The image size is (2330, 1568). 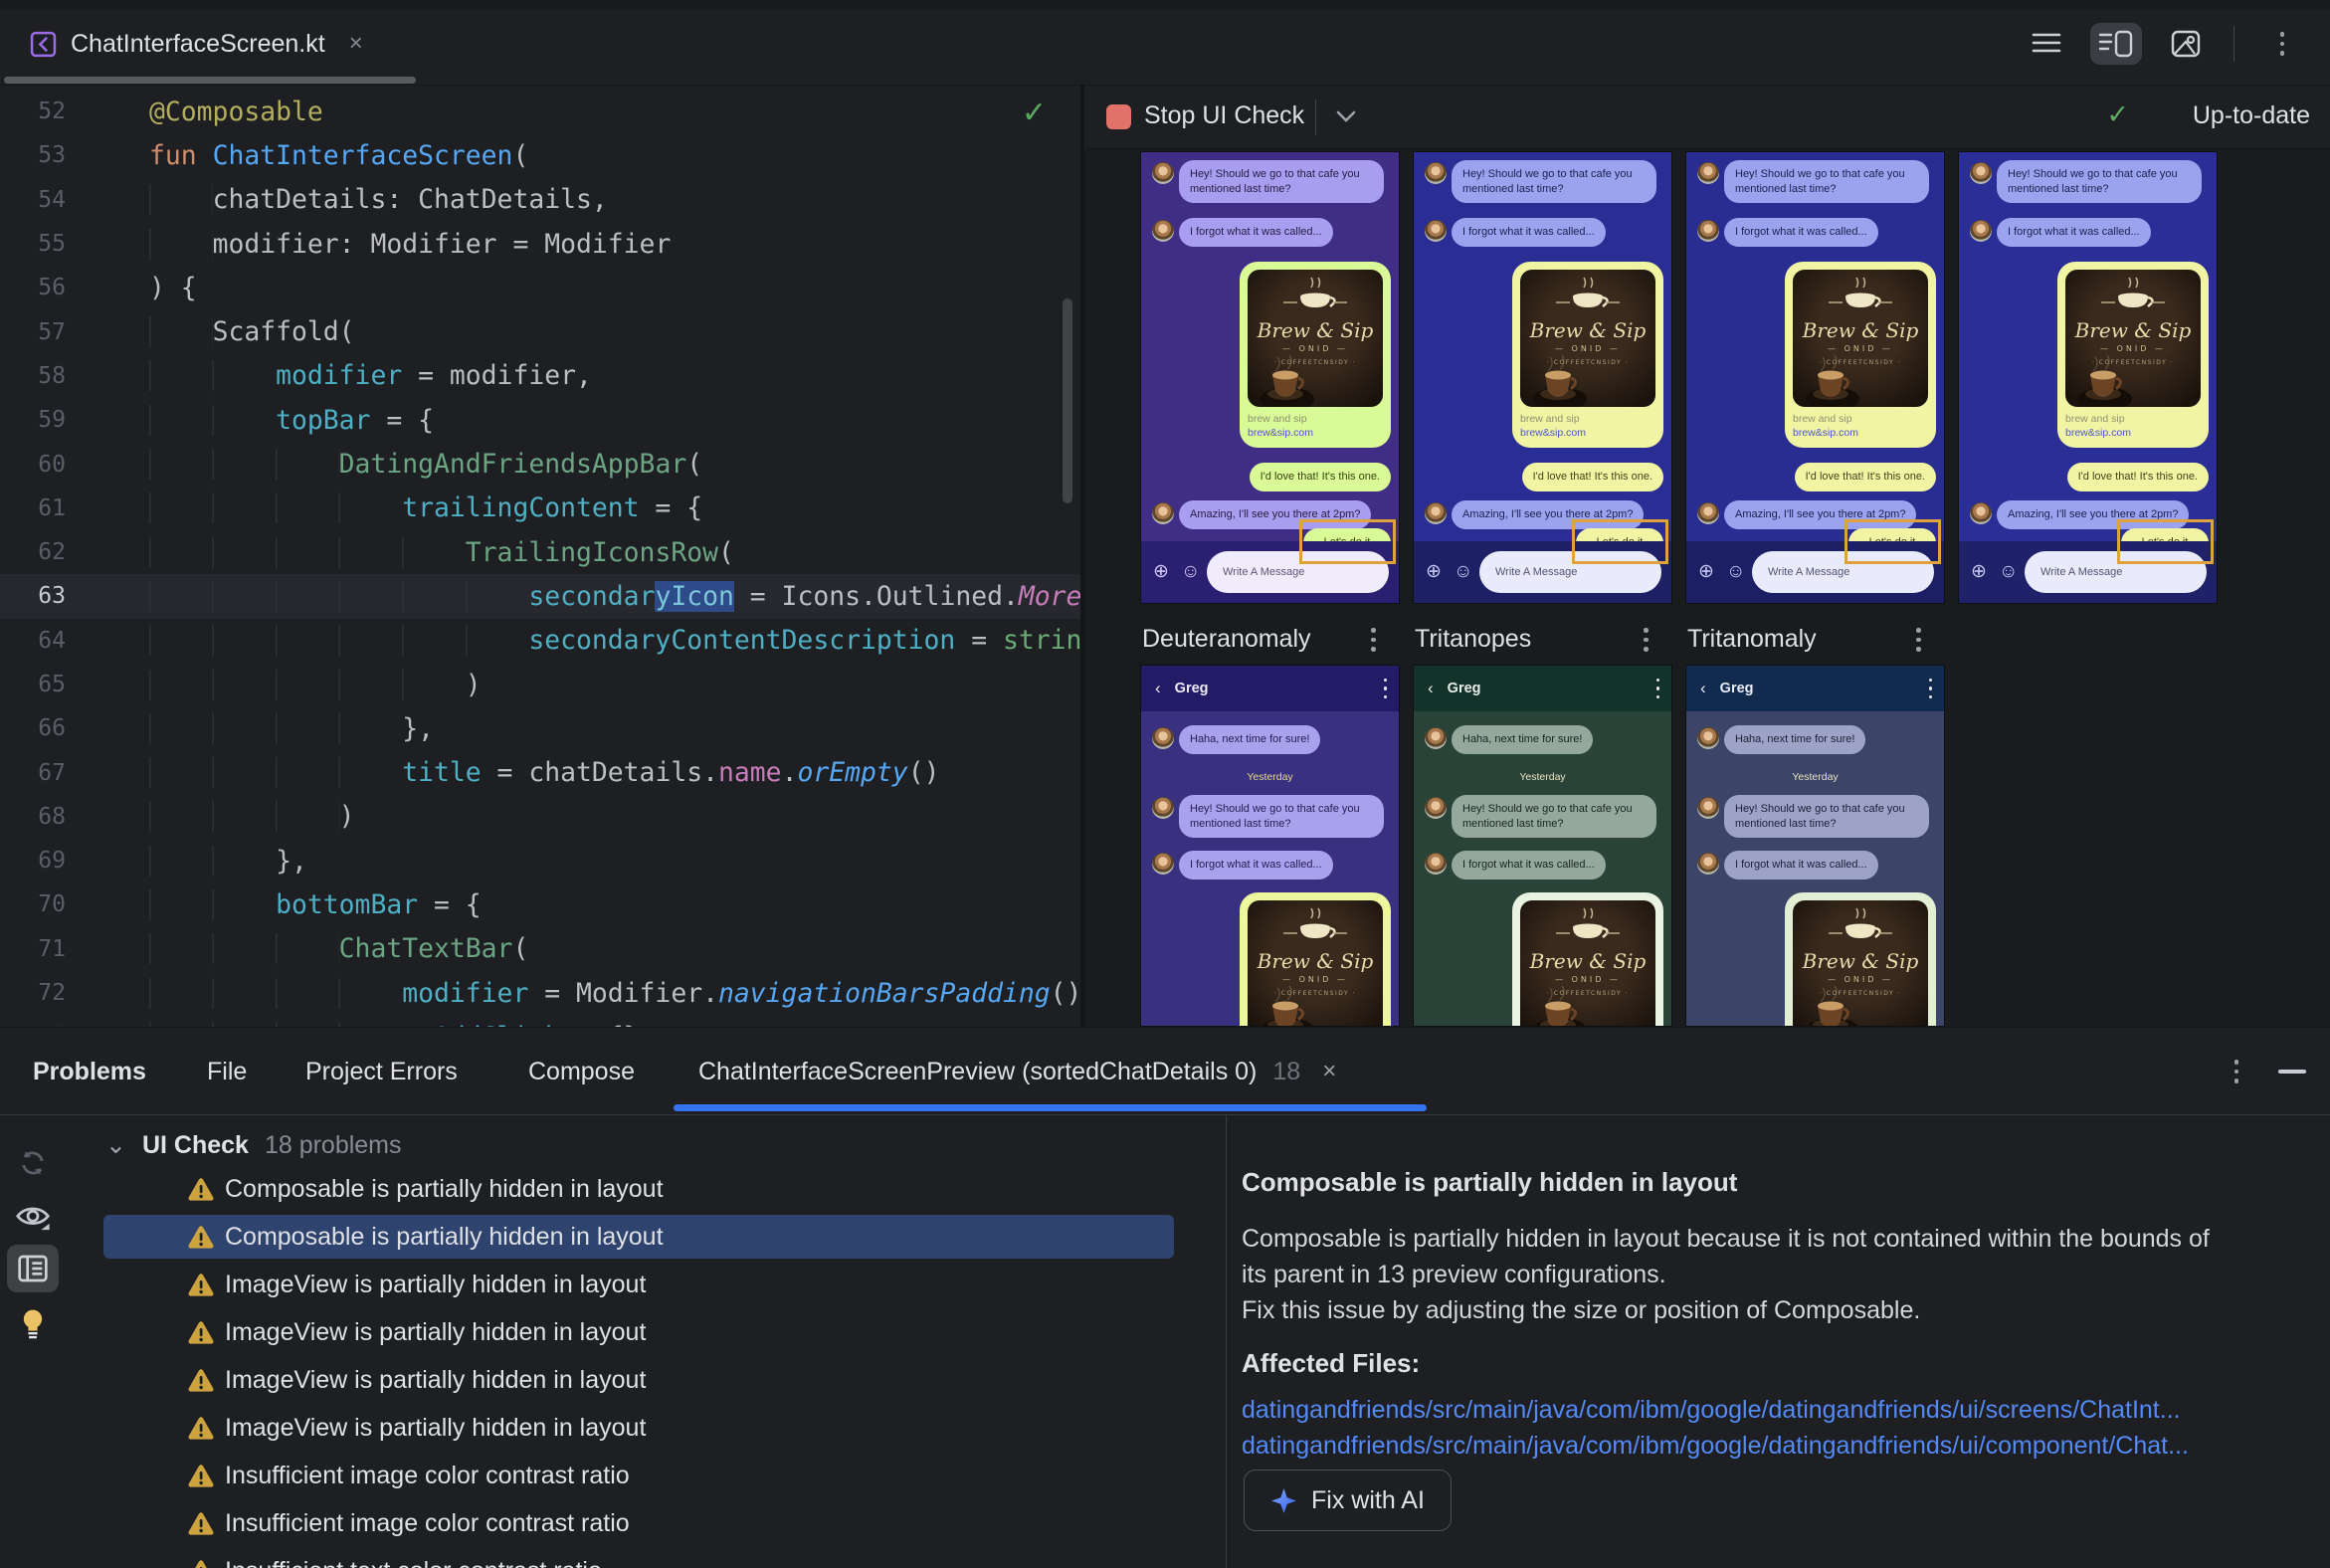 What do you see at coordinates (540, 772) in the screenshot?
I see `code-line: 67 title = chatDetails.name.orEmpty()` at bounding box center [540, 772].